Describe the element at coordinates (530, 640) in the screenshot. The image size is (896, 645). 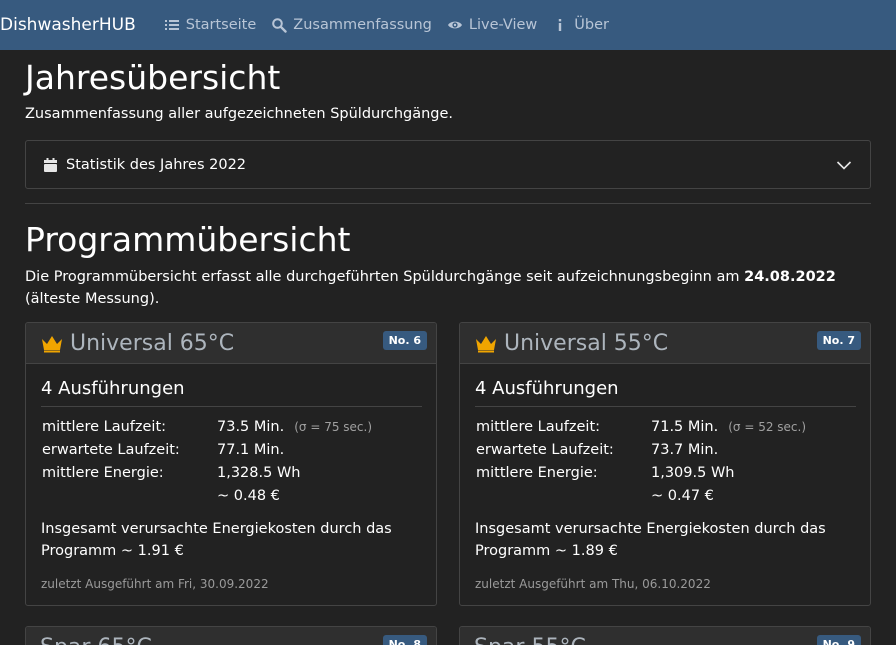
I see `program-name: Spar 55°C` at that location.